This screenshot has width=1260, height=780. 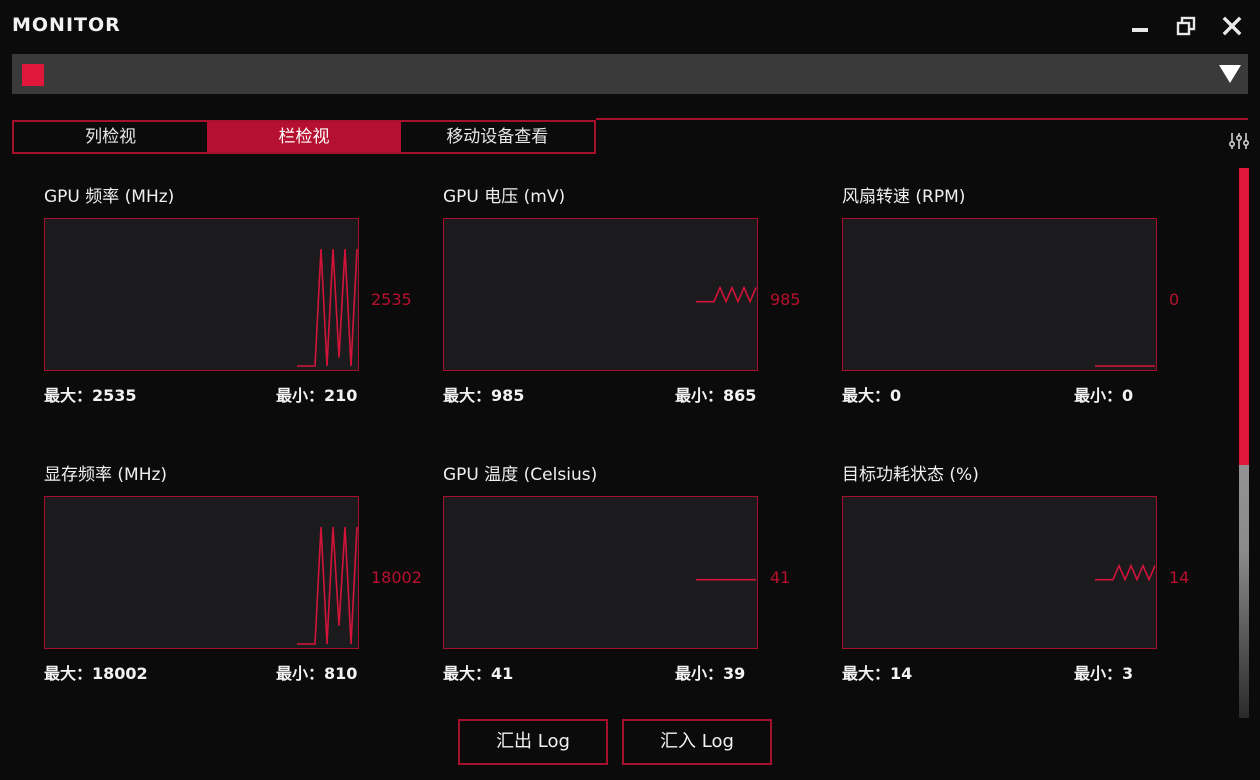 I want to click on metric-title: GPU 电压 (mV), so click(x=504, y=197).